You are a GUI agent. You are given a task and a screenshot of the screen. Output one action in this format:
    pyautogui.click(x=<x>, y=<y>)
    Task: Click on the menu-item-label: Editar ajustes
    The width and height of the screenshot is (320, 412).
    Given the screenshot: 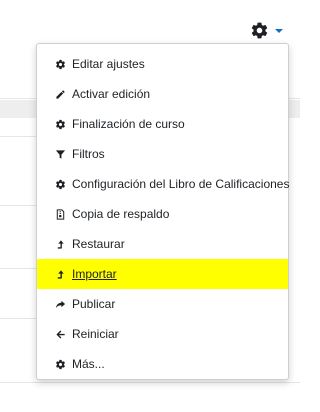 What is the action you would take?
    pyautogui.click(x=108, y=64)
    